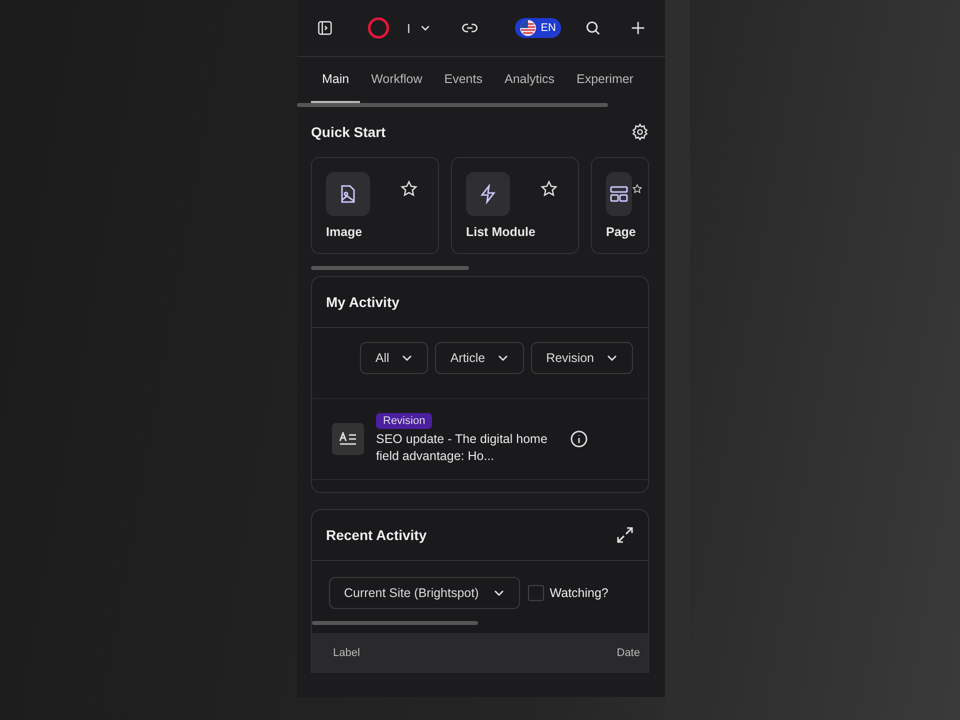 This screenshot has width=960, height=720. What do you see at coordinates (640, 132) in the screenshot?
I see `settings-icon` at bounding box center [640, 132].